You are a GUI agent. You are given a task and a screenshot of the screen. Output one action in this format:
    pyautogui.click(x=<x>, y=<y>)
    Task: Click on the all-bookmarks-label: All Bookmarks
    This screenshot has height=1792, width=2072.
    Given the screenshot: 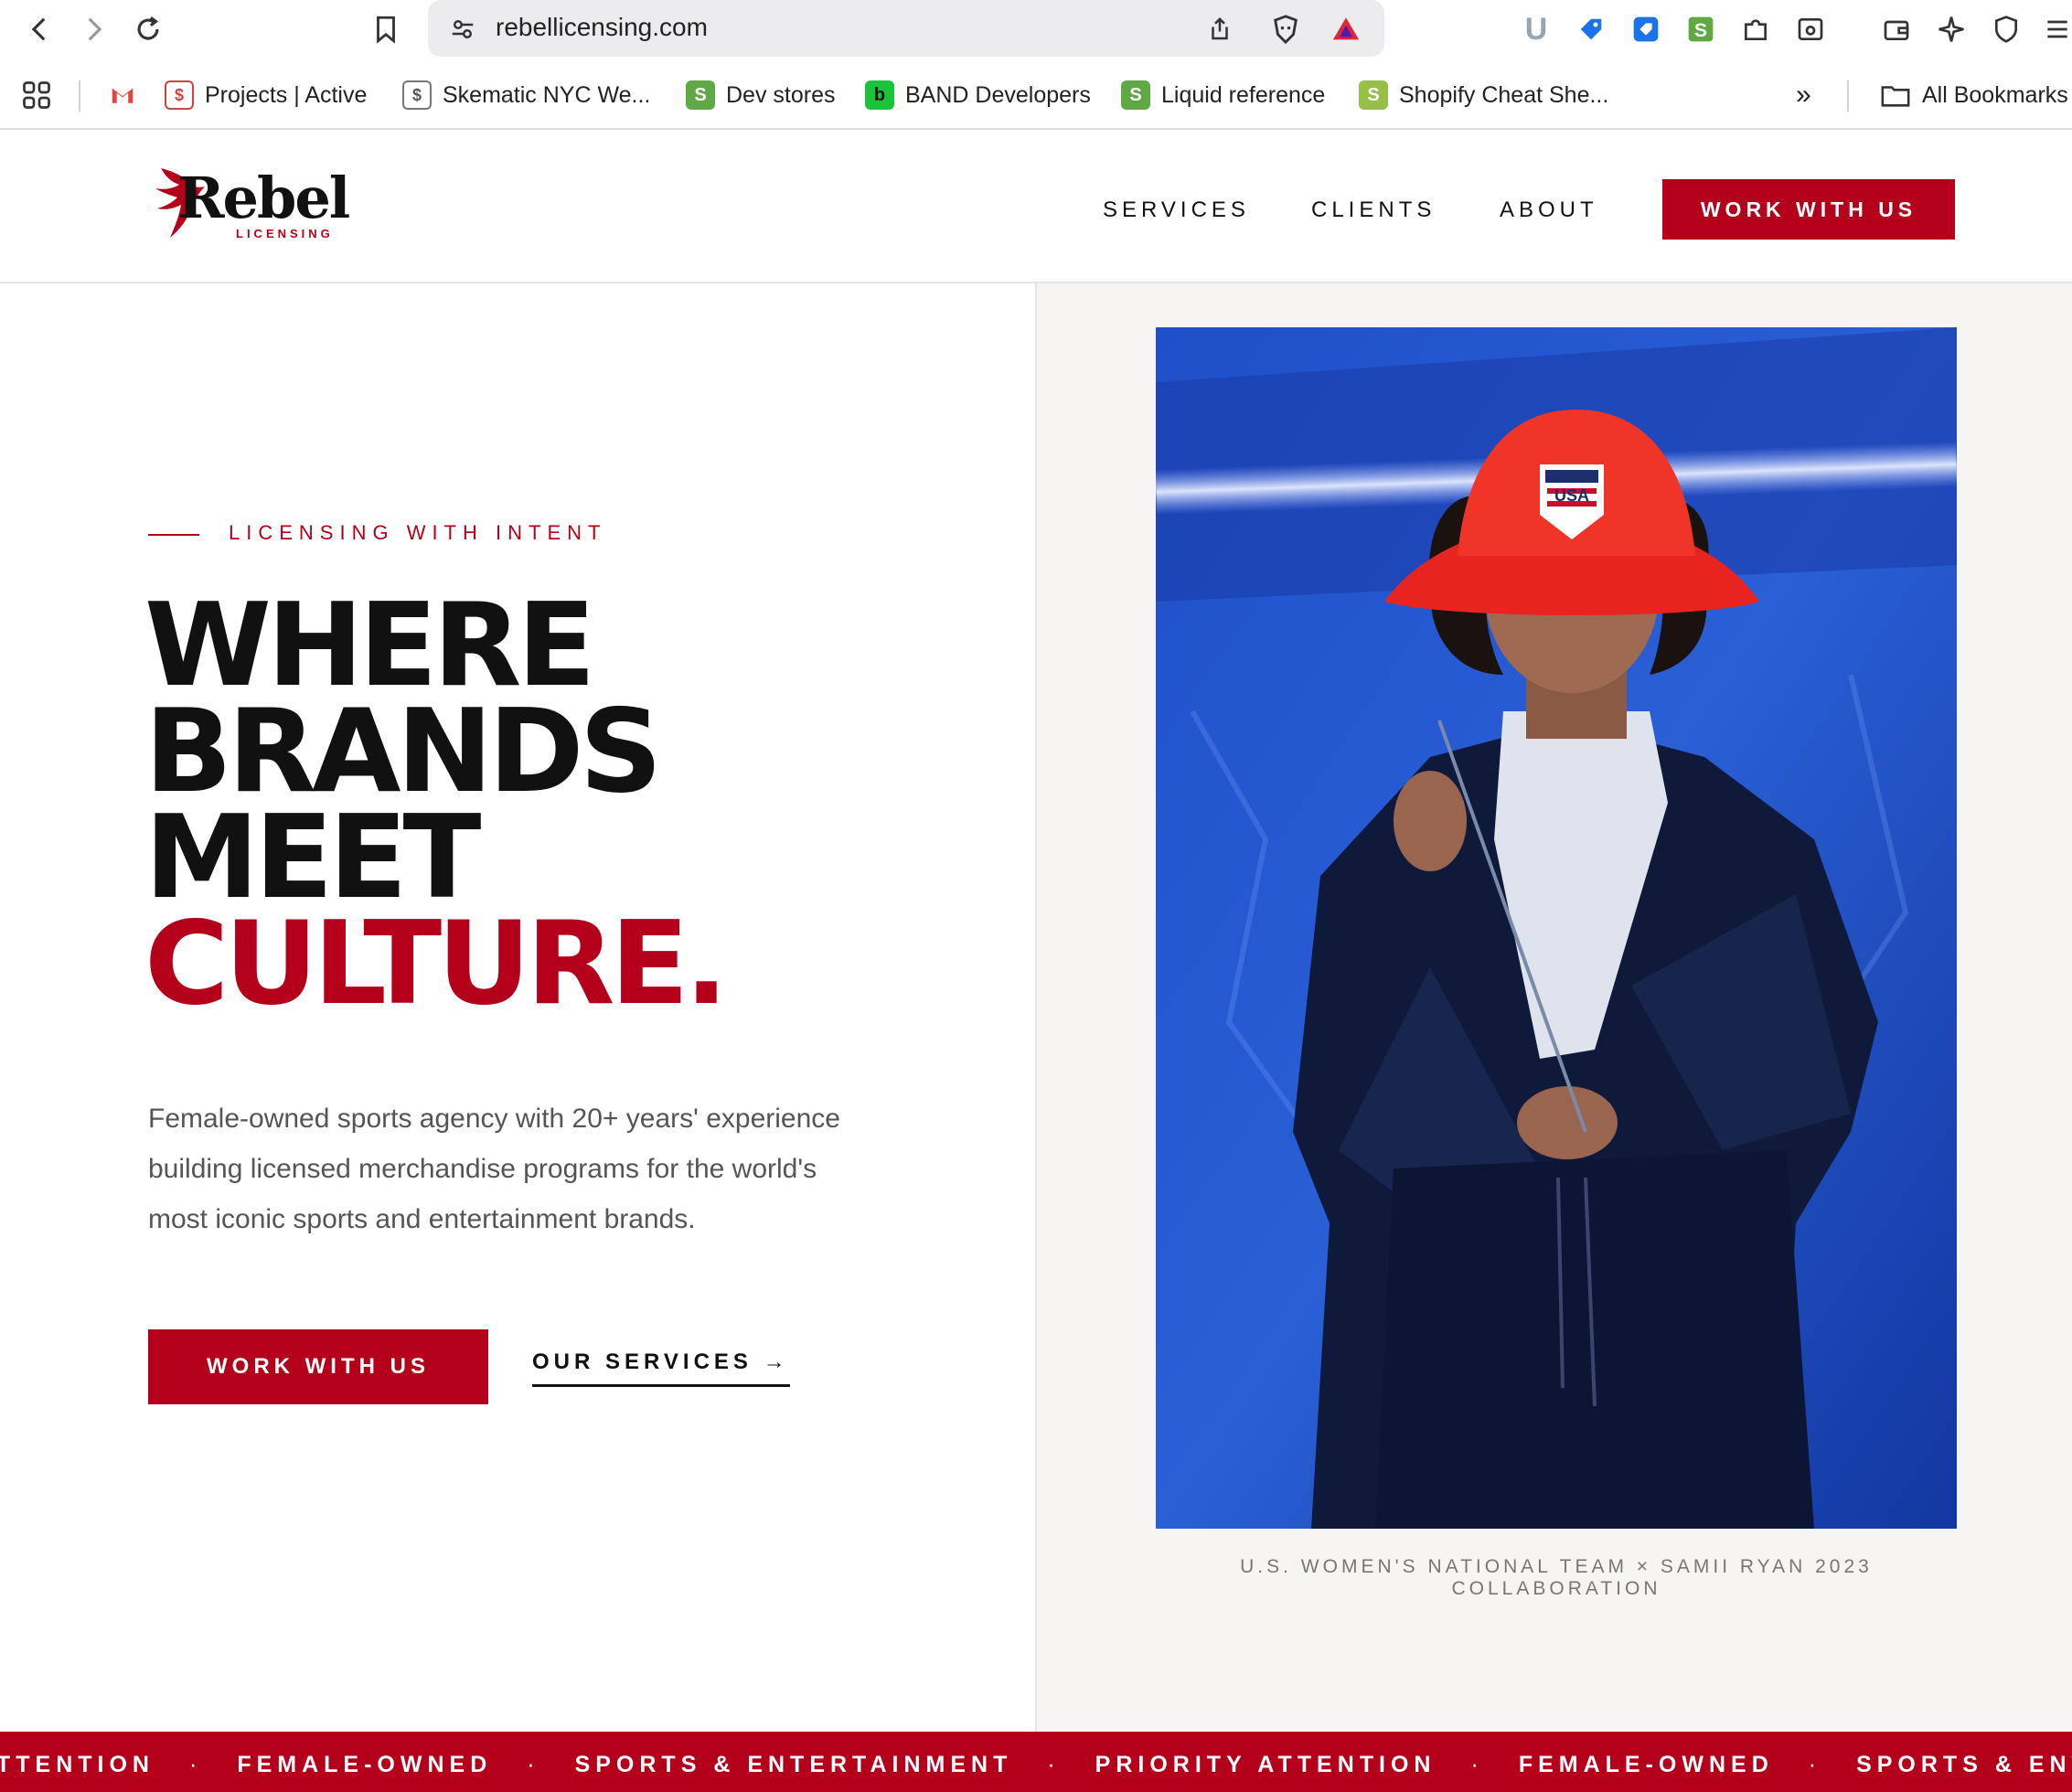 What is the action you would take?
    pyautogui.click(x=1995, y=94)
    